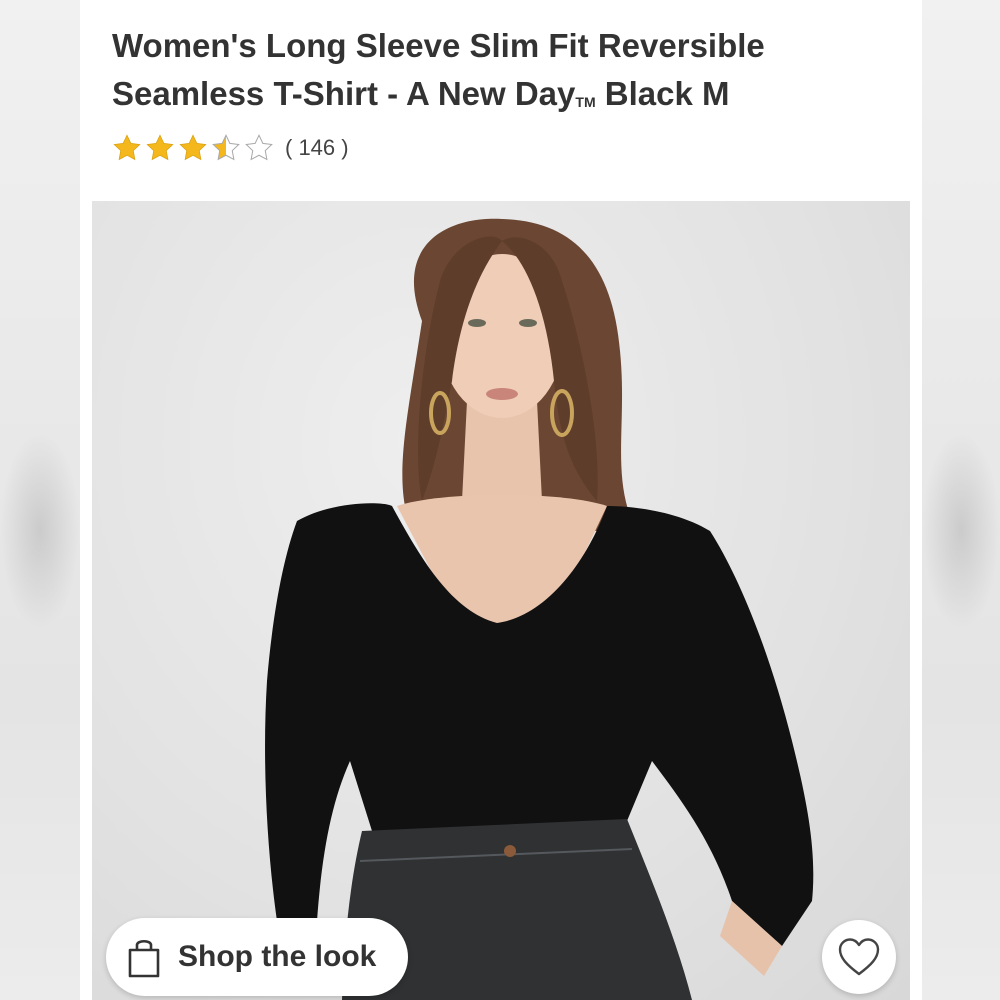 The width and height of the screenshot is (1000, 1000). I want to click on right-blur-gutter, so click(961, 500).